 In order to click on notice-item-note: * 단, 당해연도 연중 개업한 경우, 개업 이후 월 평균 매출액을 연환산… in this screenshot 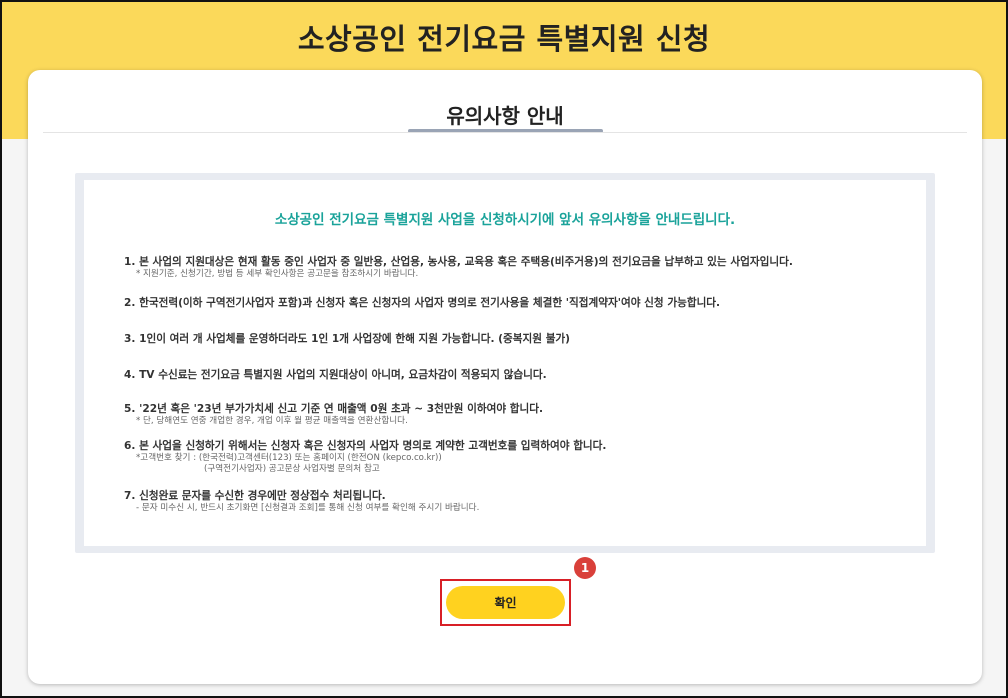, I will do `click(272, 421)`.